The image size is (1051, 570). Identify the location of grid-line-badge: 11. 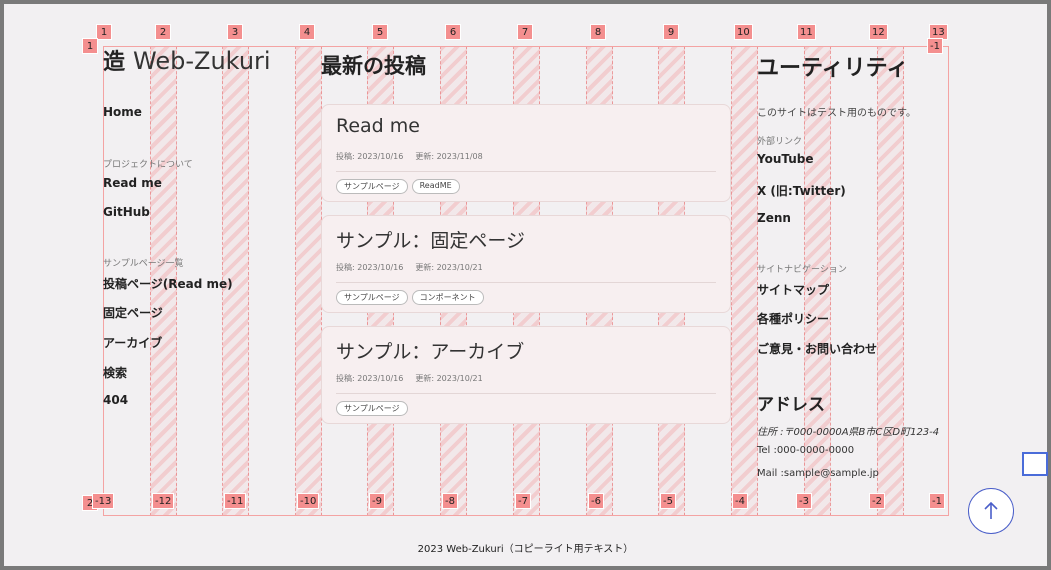
(806, 32).